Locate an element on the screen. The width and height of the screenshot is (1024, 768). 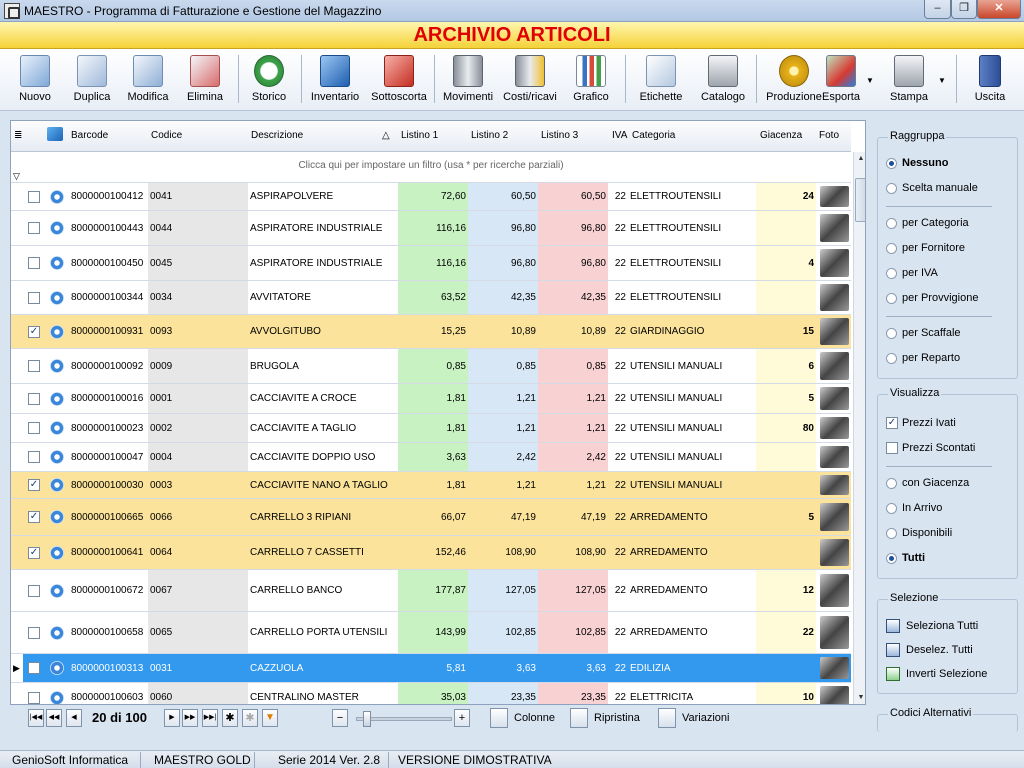
catalogo-button: Catalogo is located at coordinates (723, 80).